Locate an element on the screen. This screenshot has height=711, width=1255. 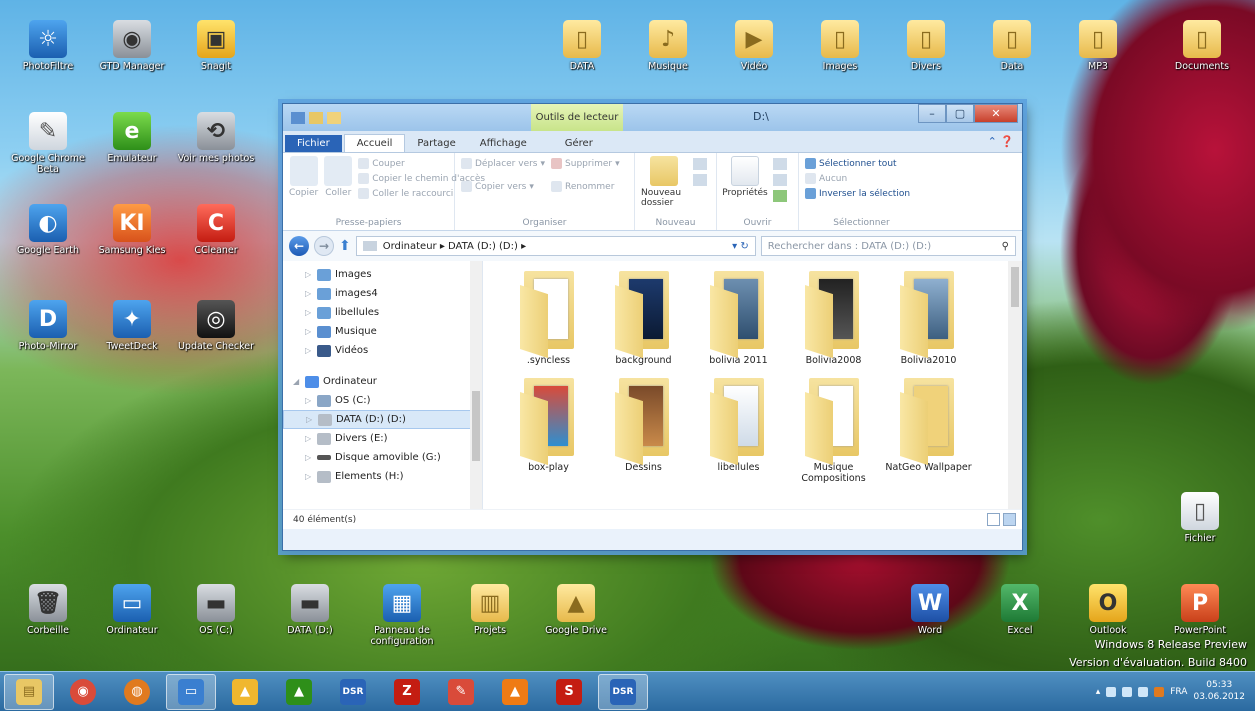
file-list-scrollbar is located at coordinates (1015, 385).